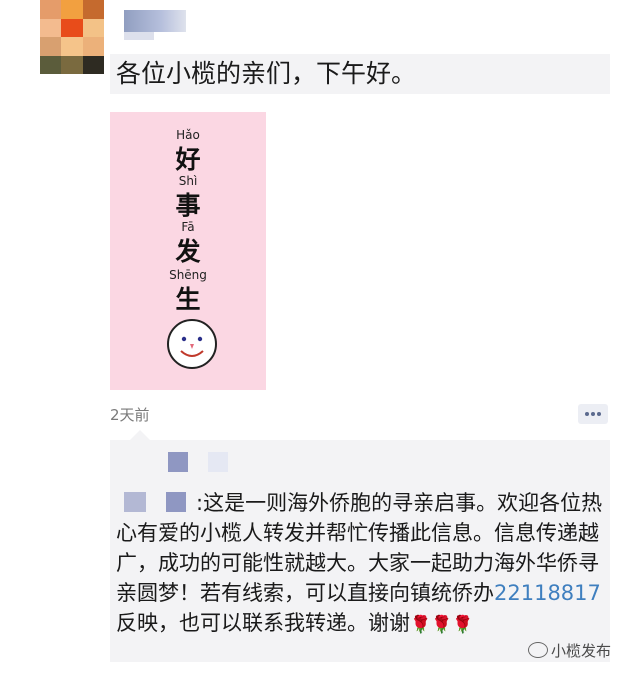 Image resolution: width=640 pixels, height=680 pixels. I want to click on char-fa: 发, so click(188, 251).